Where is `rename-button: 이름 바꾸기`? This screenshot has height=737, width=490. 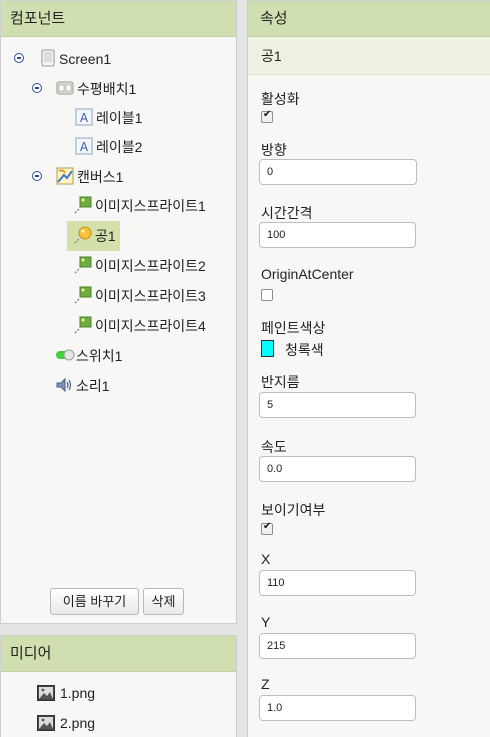
rename-button: 이름 바꾸기 is located at coordinates (94, 601).